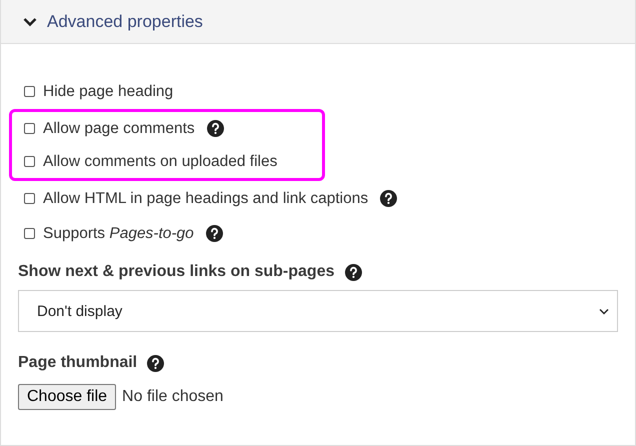 The height and width of the screenshot is (446, 636). Describe the element at coordinates (176, 272) in the screenshot. I see `field-label: Show next & previous links on sub-pages` at that location.